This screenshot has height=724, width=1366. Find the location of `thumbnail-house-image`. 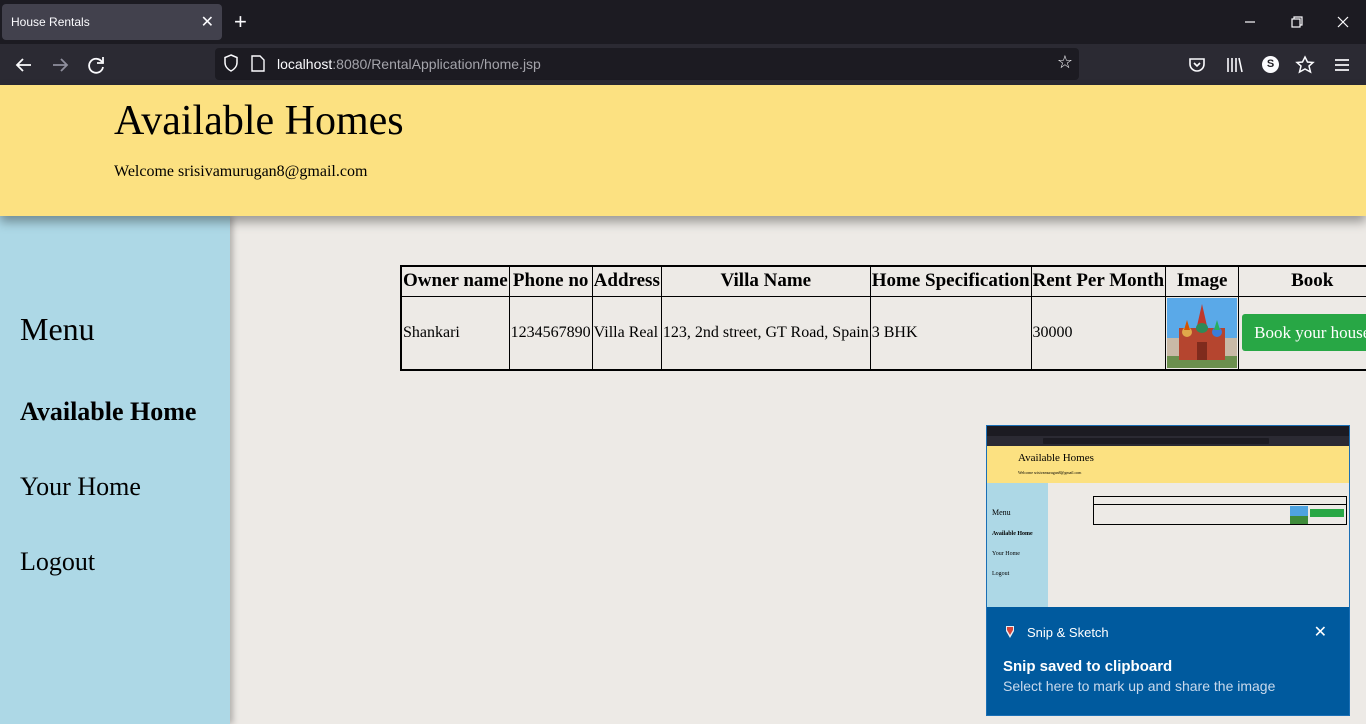

thumbnail-house-image is located at coordinates (1299, 515).